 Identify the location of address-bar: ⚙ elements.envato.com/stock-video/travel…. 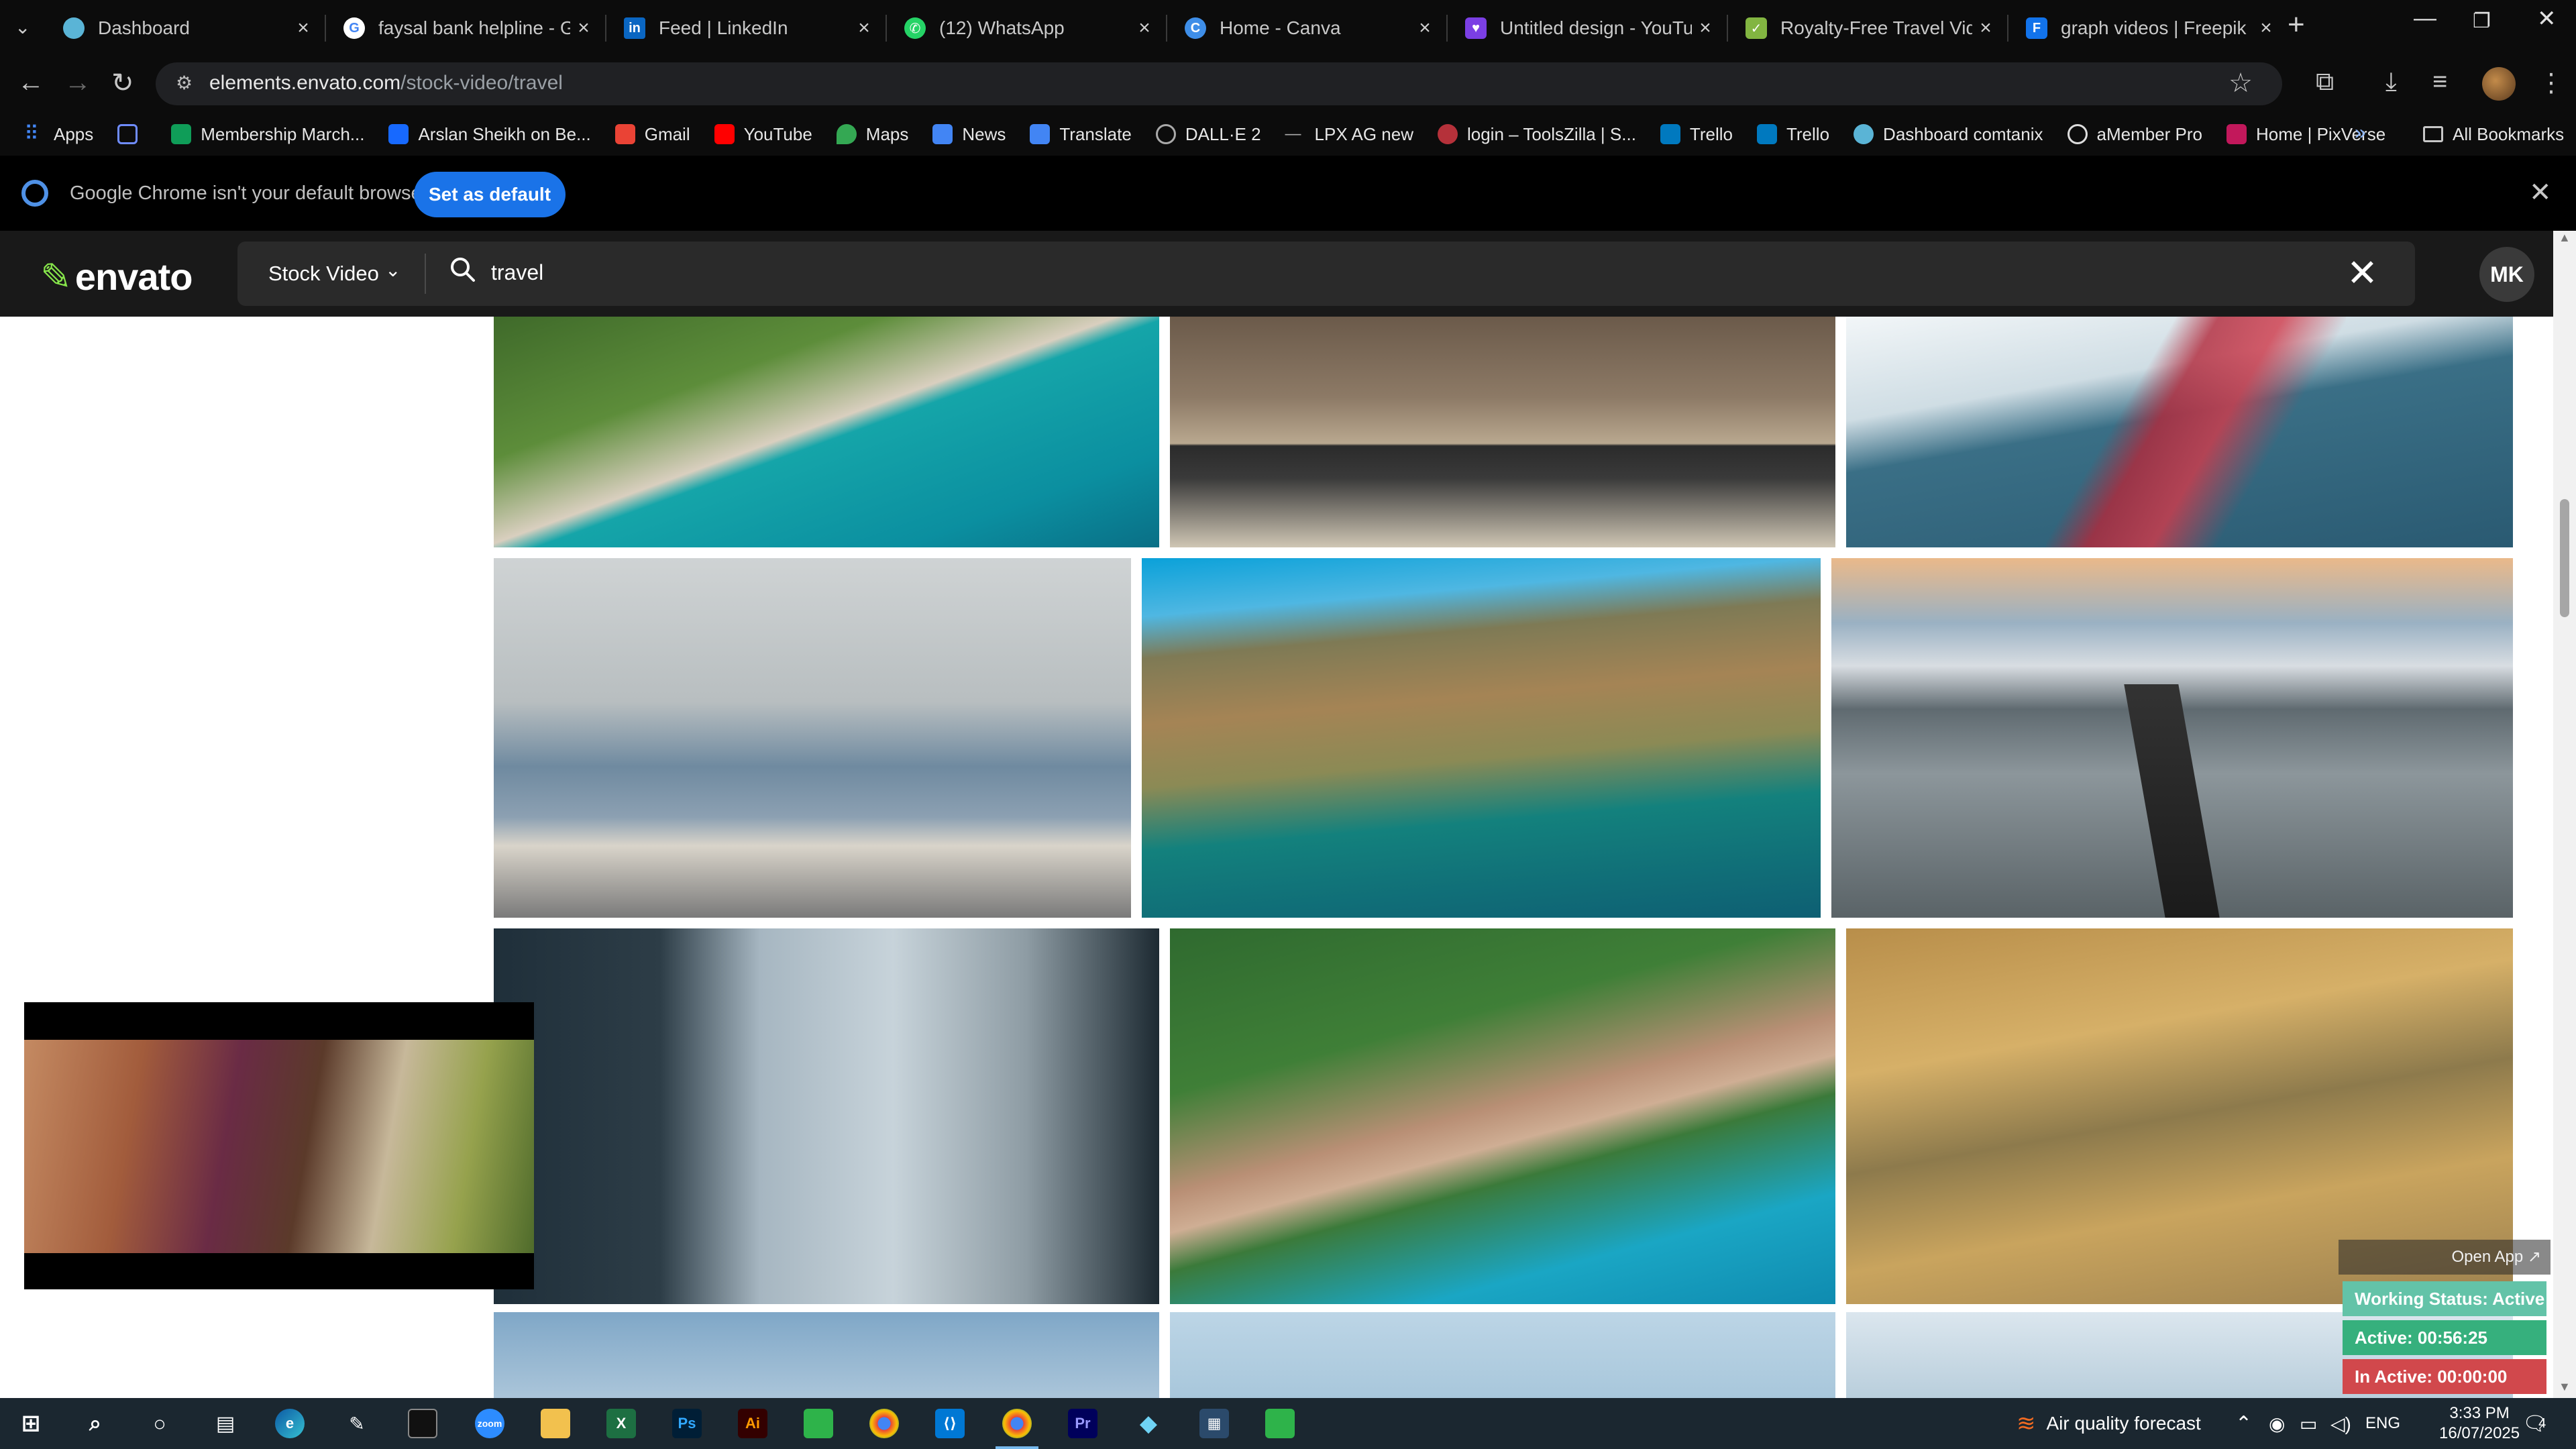
(1219, 83).